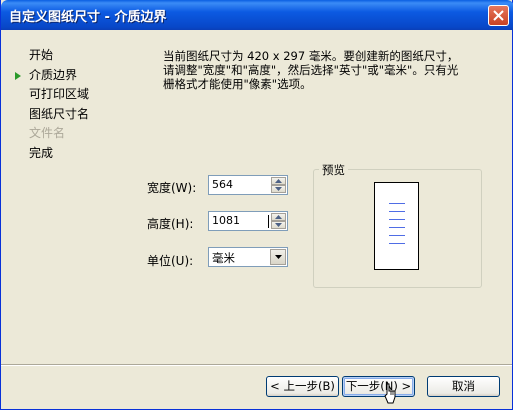  I want to click on width-spin-buttons, so click(278, 185).